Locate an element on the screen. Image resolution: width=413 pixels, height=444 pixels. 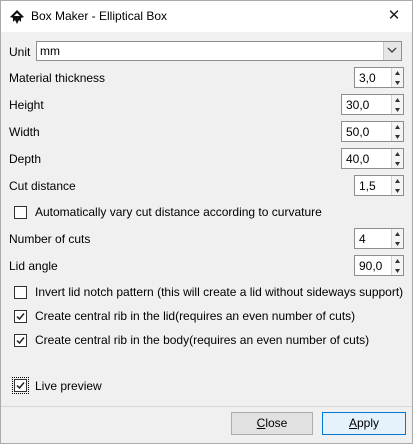
inkscape-app-icon is located at coordinates (17, 17).